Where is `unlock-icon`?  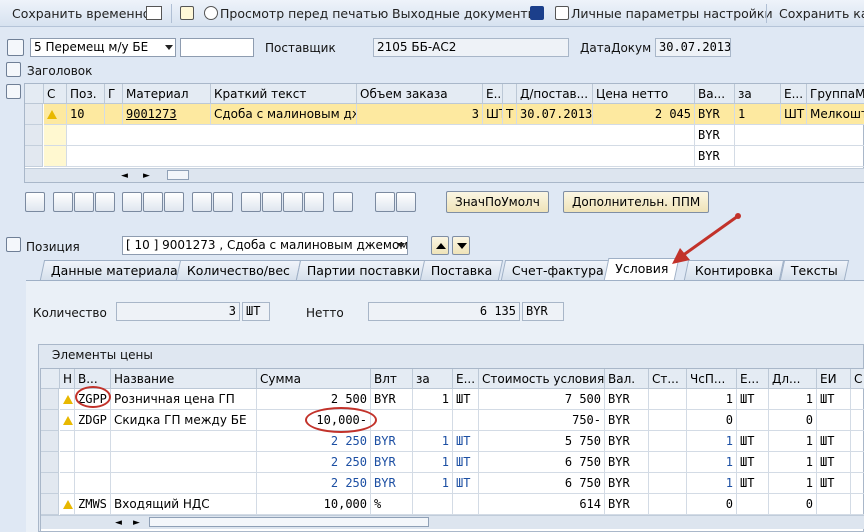
unlock-icon is located at coordinates (174, 202).